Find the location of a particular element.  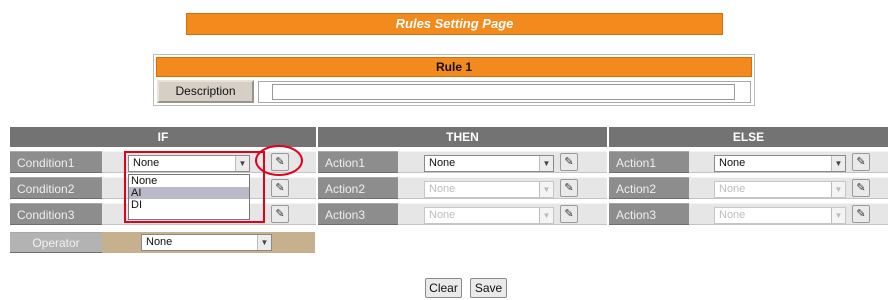

rule-title: Rule 1 is located at coordinates (454, 67).